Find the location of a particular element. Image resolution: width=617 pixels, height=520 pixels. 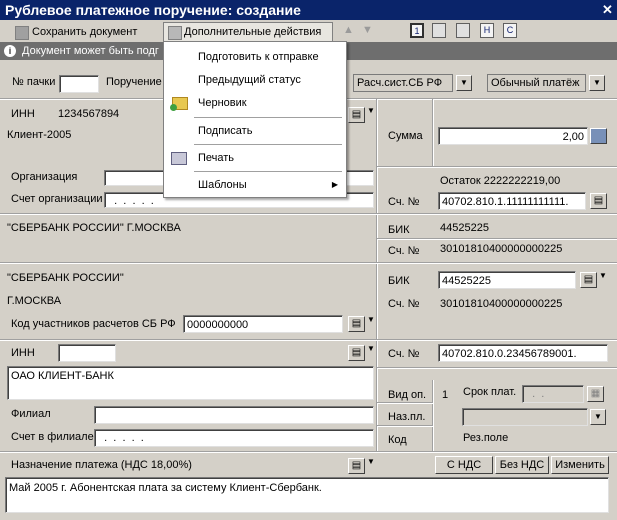

info-icon: i is located at coordinates (10, 51).